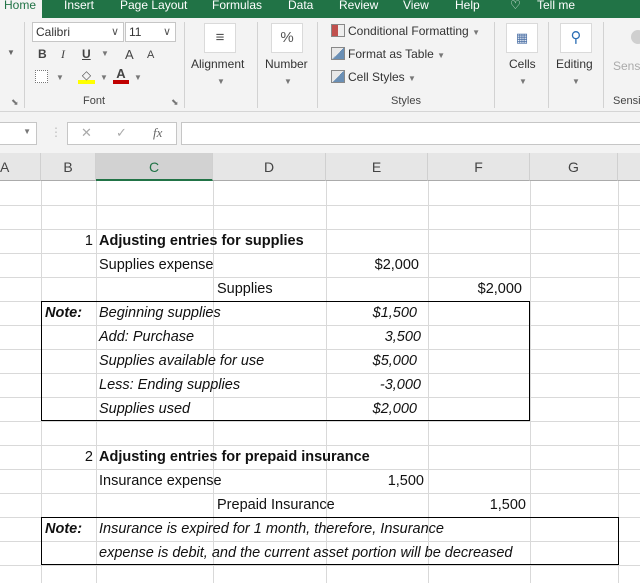 The width and height of the screenshot is (640, 583). I want to click on formula-bar: ▼ ⋮ ✕ ✓ fx, so click(320, 132).